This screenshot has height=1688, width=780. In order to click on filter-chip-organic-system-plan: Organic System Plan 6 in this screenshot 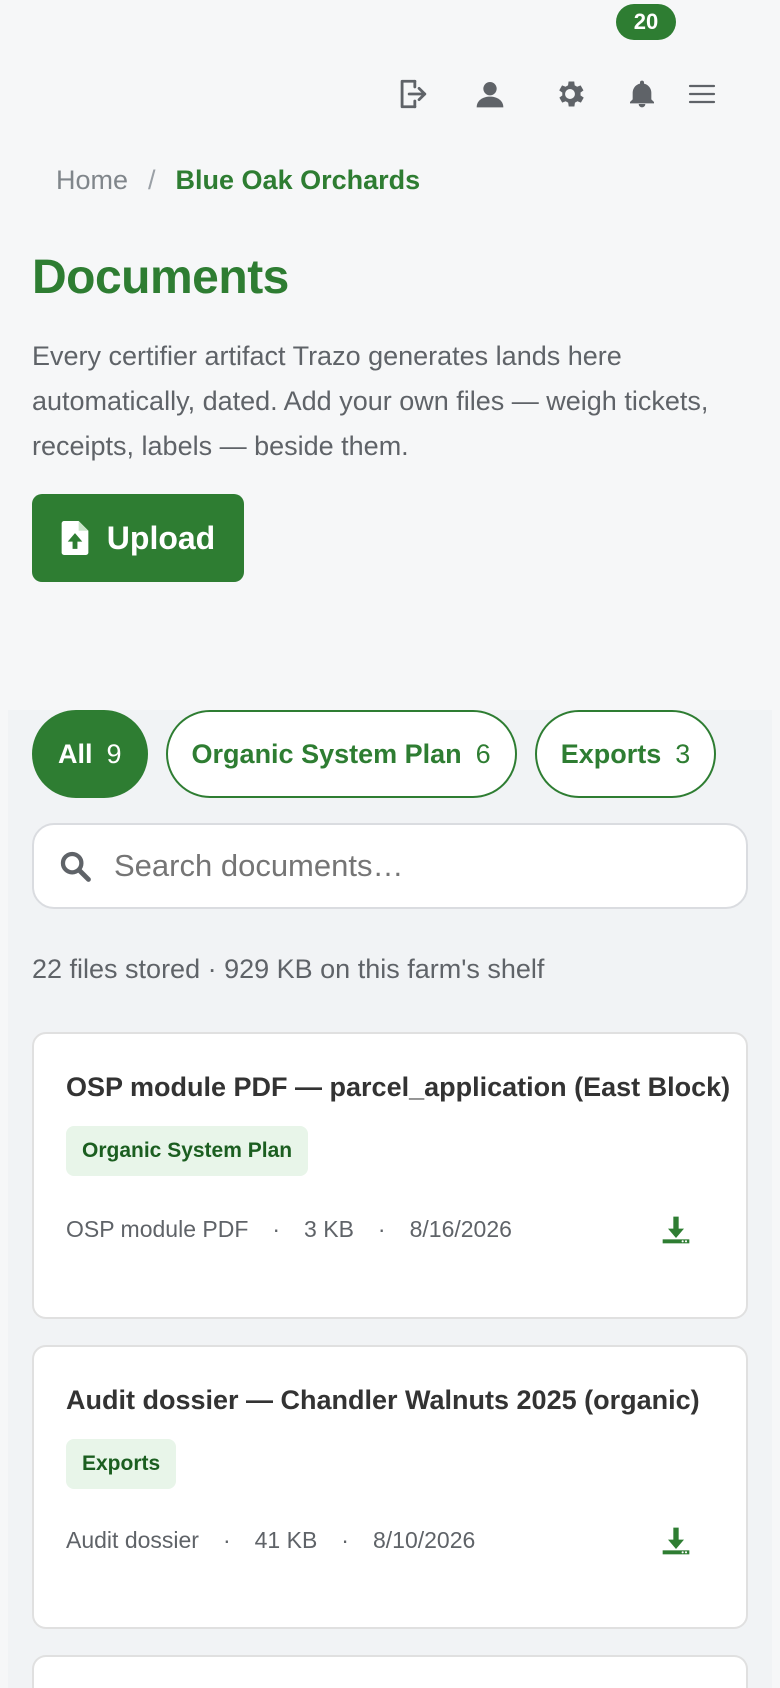, I will do `click(341, 754)`.